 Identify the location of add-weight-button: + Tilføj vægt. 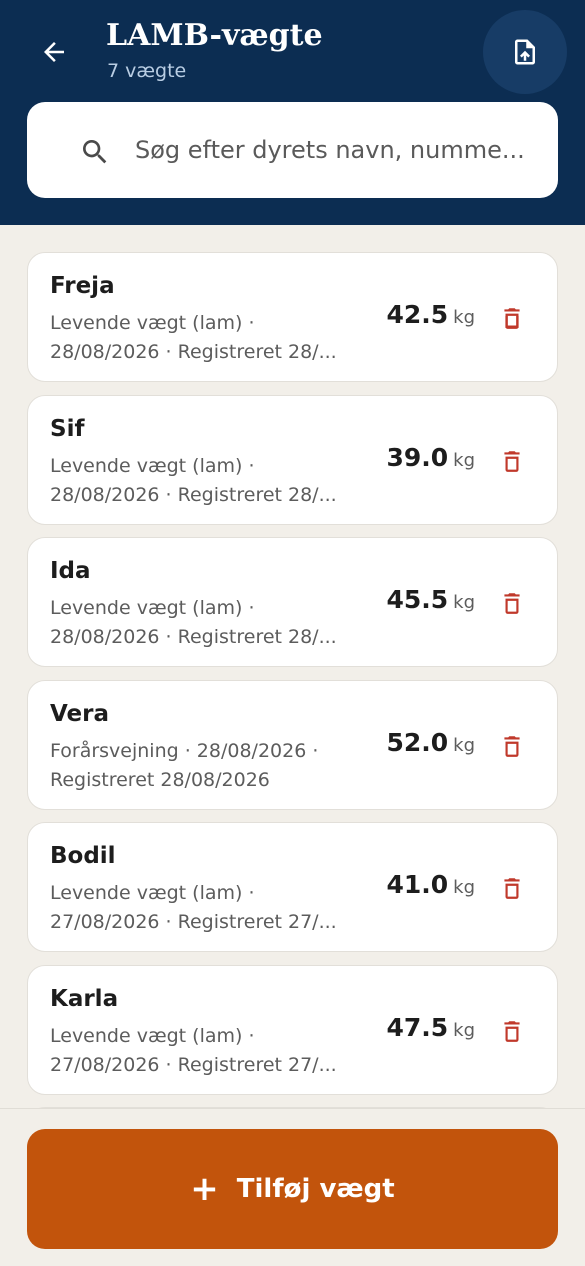
(292, 1189).